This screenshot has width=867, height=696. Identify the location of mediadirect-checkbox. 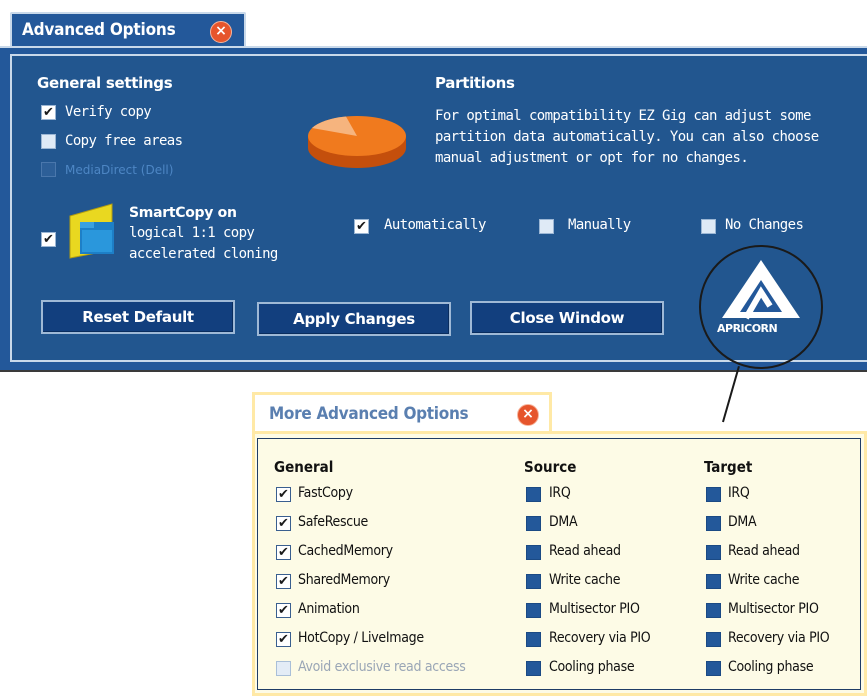
(48, 169).